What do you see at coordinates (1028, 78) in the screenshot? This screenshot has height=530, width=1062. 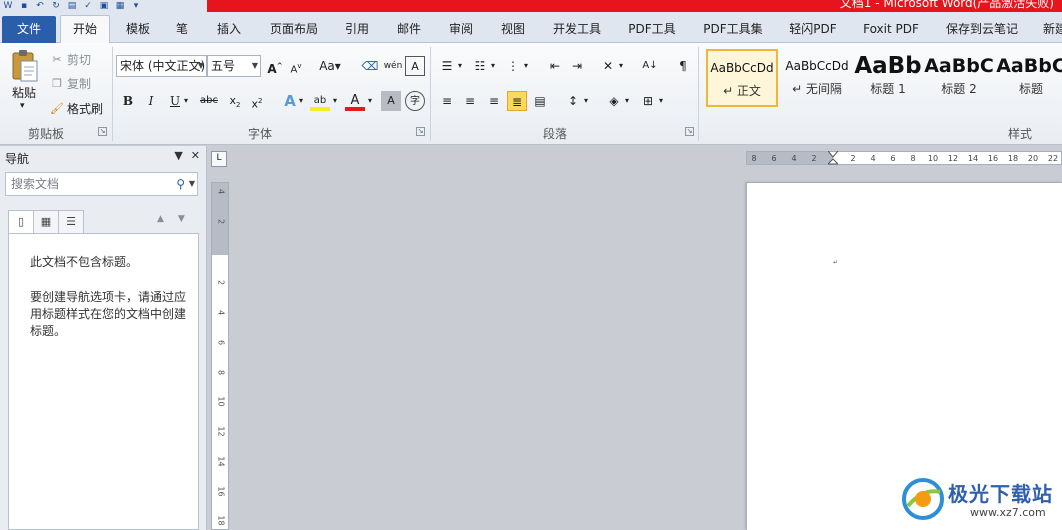 I see `style-title: AaBbC 标题` at bounding box center [1028, 78].